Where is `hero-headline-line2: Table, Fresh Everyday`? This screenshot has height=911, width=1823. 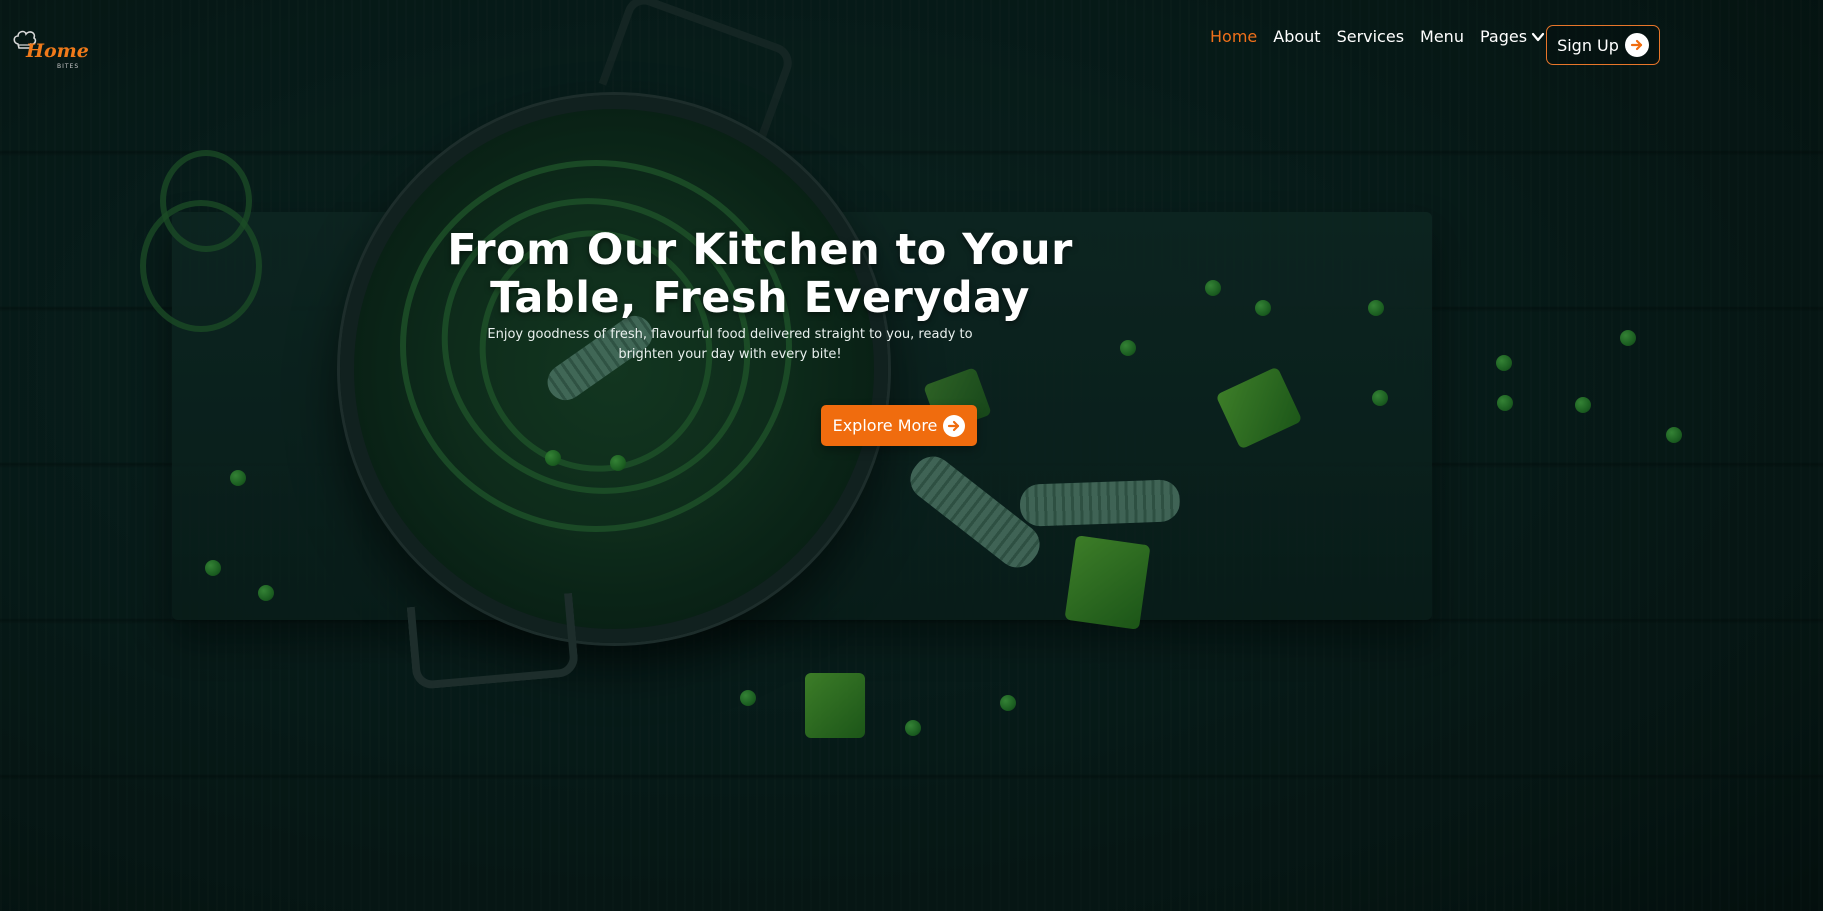
hero-headline-line2: Table, Fresh Everyday is located at coordinates (760, 298).